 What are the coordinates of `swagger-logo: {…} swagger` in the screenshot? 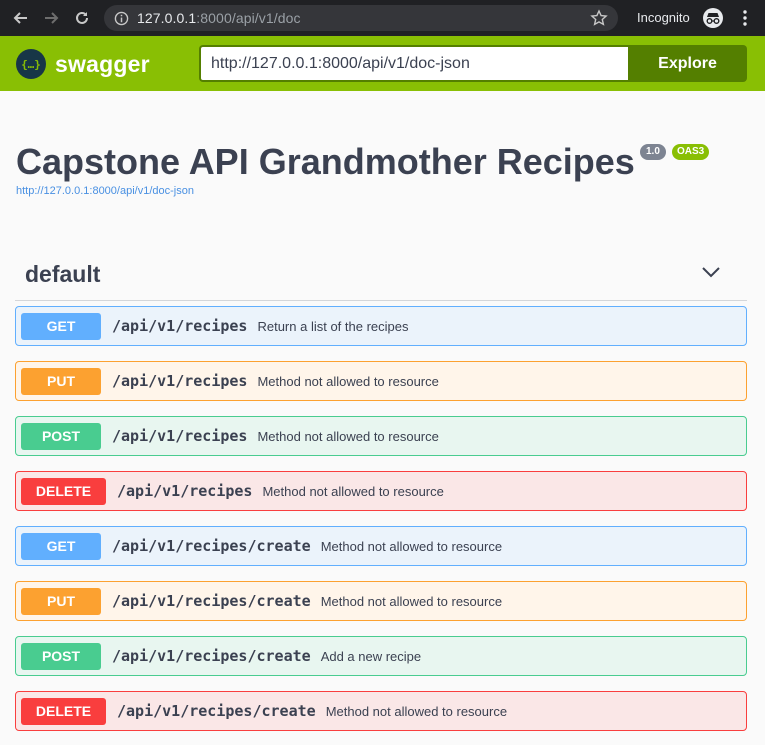 It's located at (83, 64).